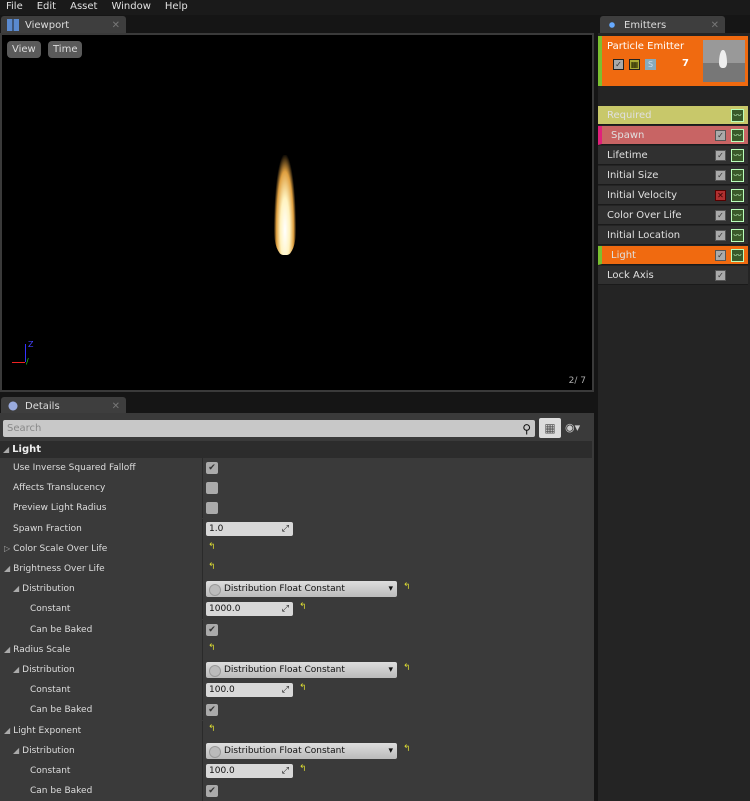 Image resolution: width=750 pixels, height=801 pixels. Describe the element at coordinates (720, 195) in the screenshot. I see `disabled-x-icon: ✕` at that location.